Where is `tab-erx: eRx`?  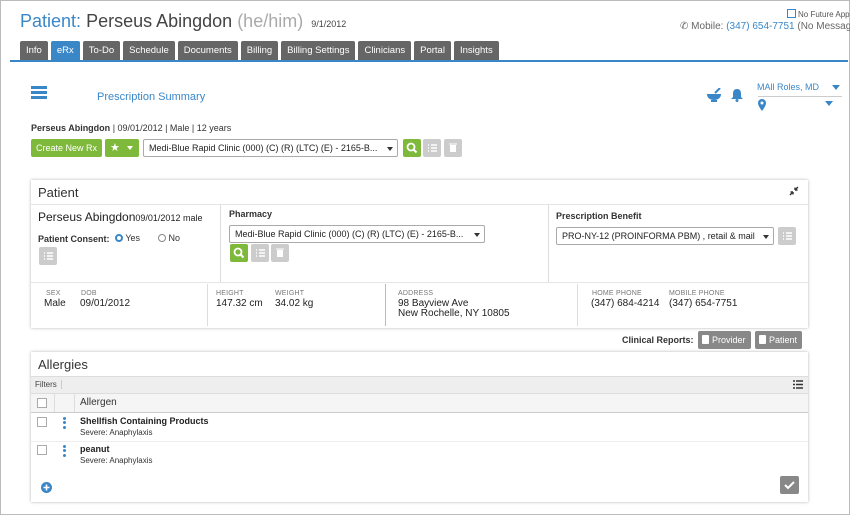 tab-erx: eRx is located at coordinates (65, 51).